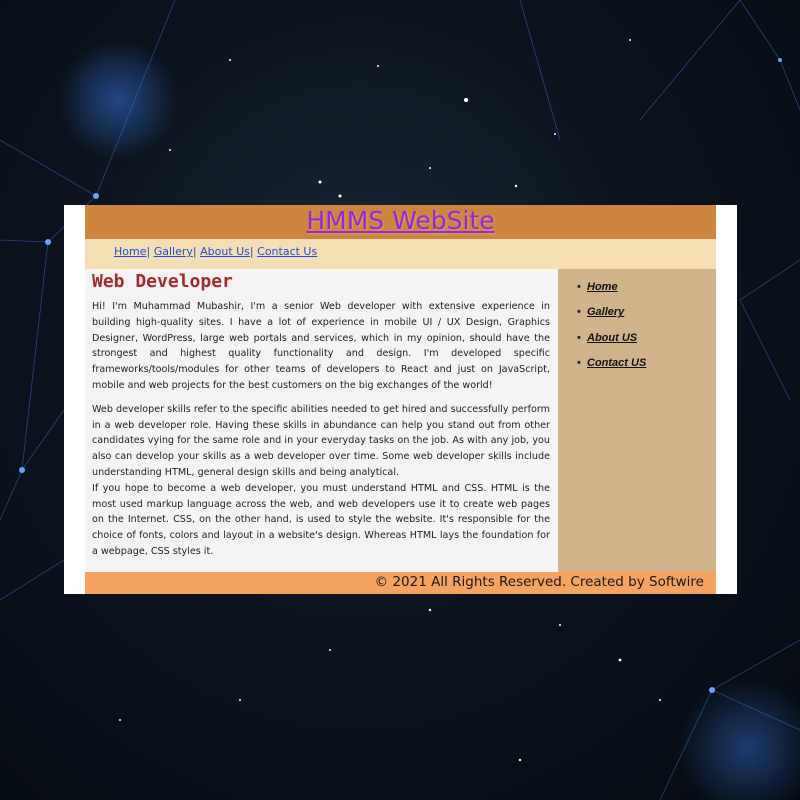 Image resolution: width=800 pixels, height=800 pixels. Describe the element at coordinates (173, 251) in the screenshot. I see `topnav-link-gallery: Gallery` at that location.